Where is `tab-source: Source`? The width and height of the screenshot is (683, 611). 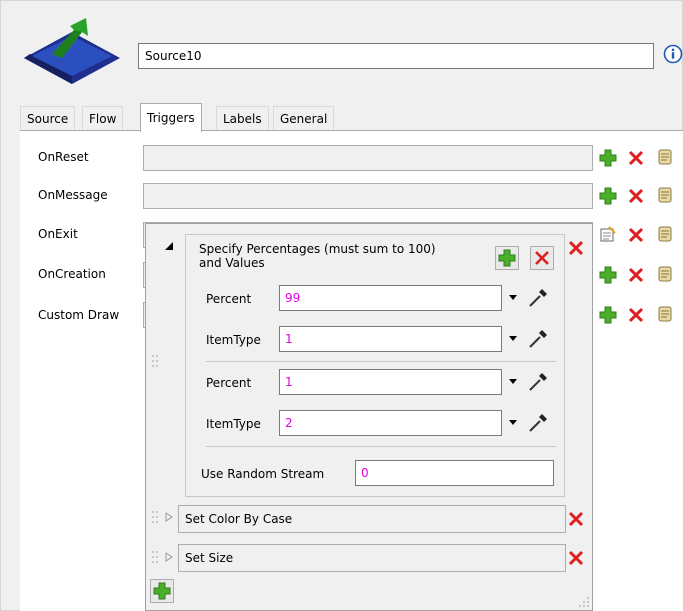 tab-source: Source is located at coordinates (48, 118).